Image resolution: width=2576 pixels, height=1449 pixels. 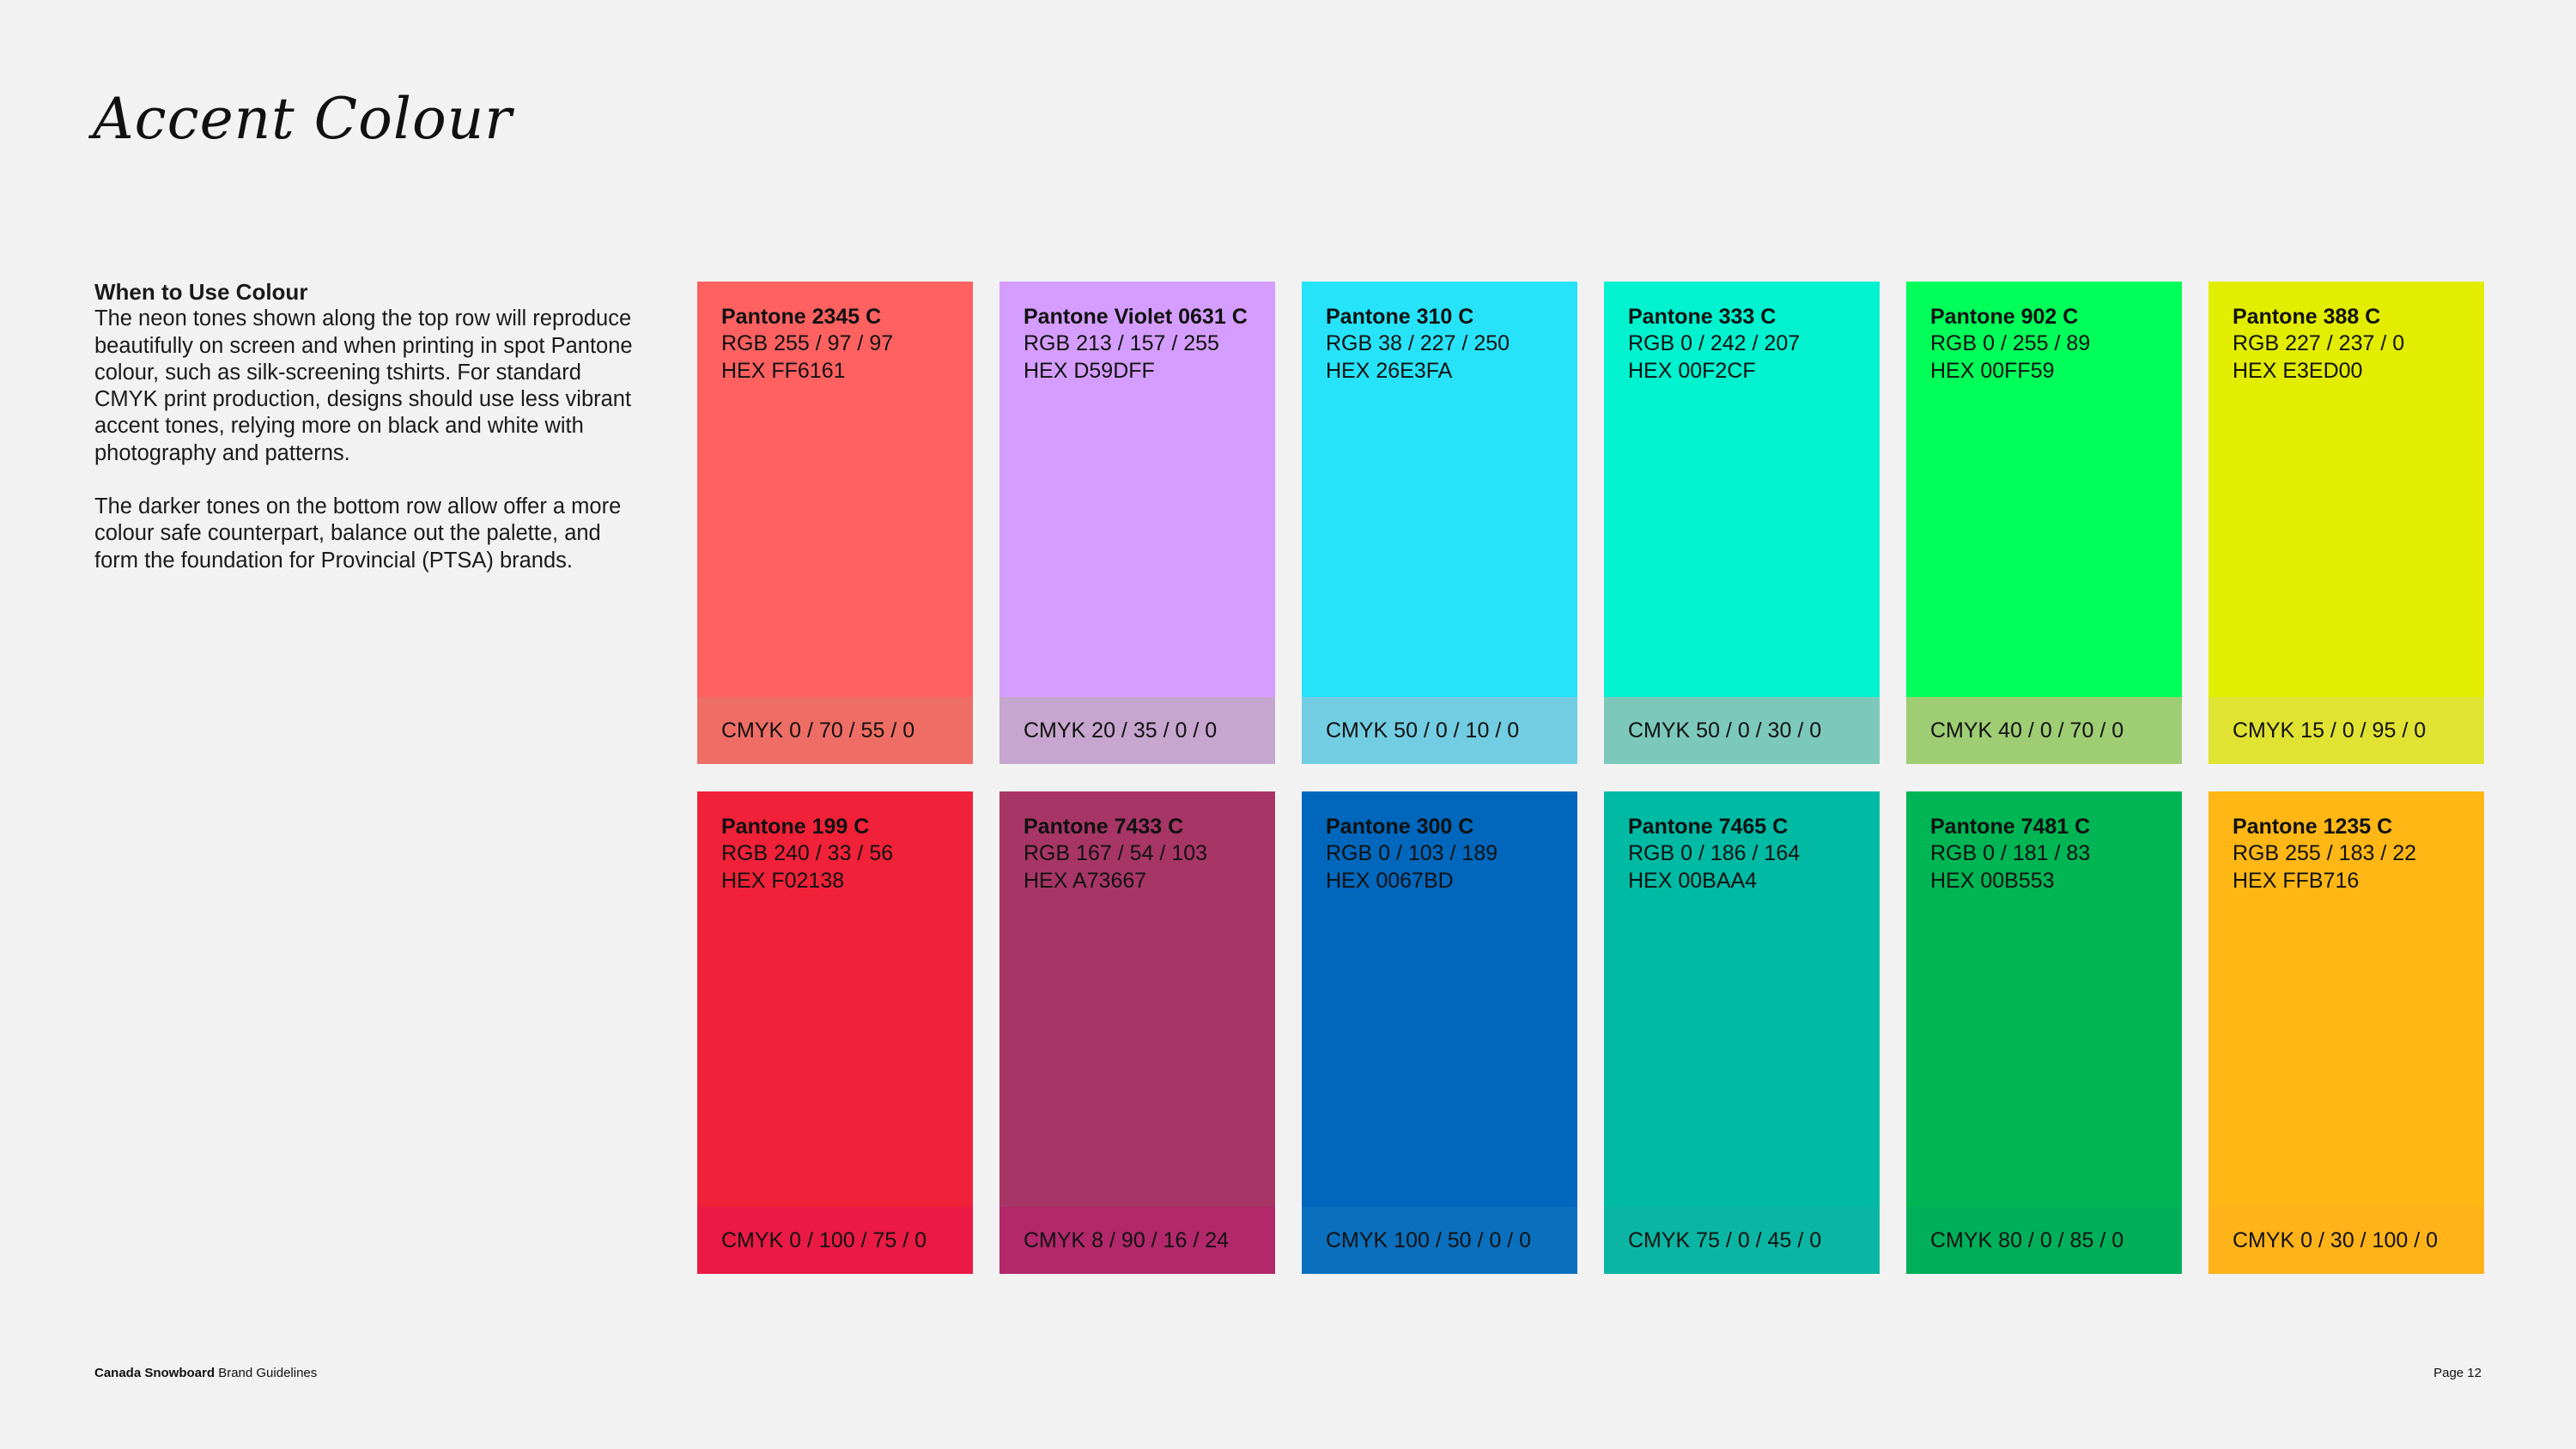 I want to click on footer-brand-name: Canada Snowboard, so click(x=155, y=1373).